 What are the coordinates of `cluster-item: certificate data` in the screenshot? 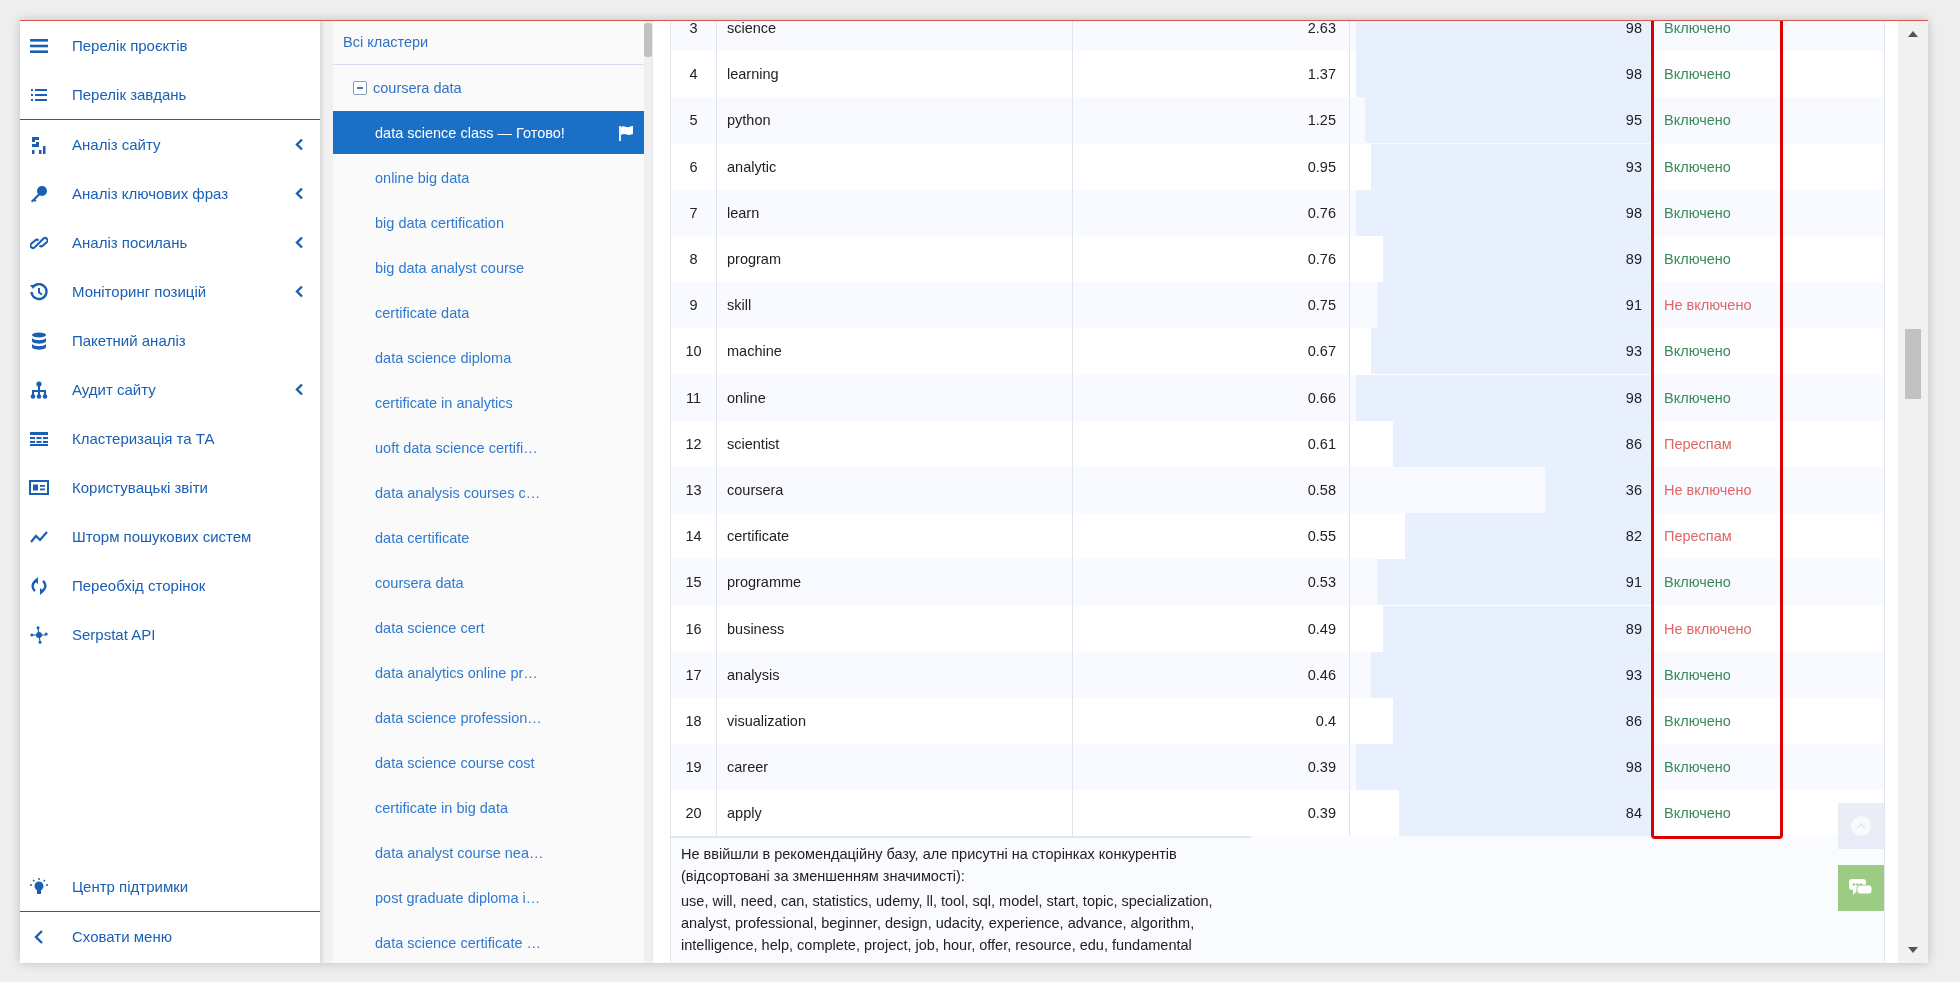 It's located at (488, 312).